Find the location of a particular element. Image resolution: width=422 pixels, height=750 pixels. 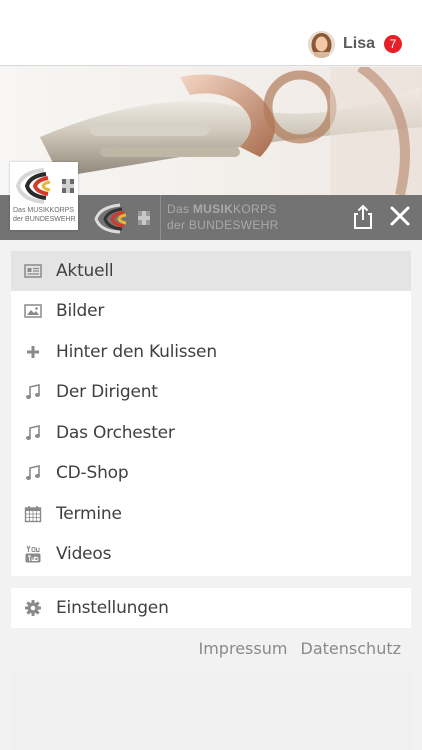

logo-card-text: Das MUSIKKORPS der BUNDESWEHR is located at coordinates (44, 215).